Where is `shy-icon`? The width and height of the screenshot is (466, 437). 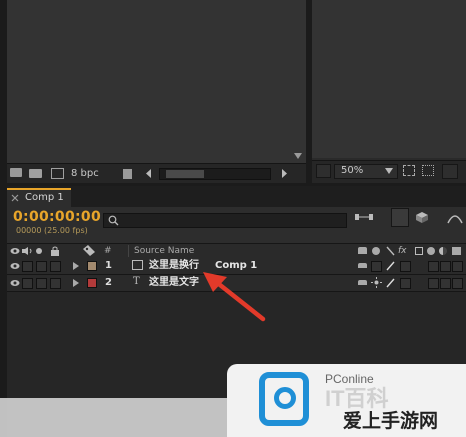
shy-icon is located at coordinates (362, 250).